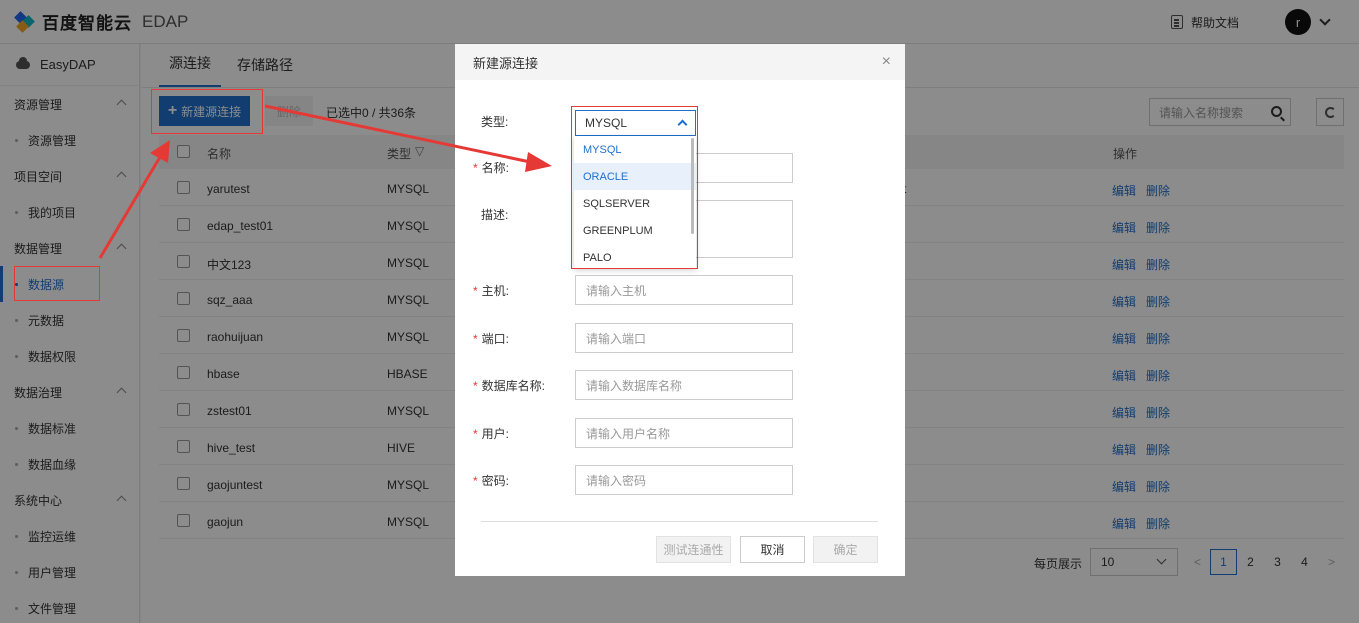 The width and height of the screenshot is (1359, 623). What do you see at coordinates (684, 433) in the screenshot?
I see `user-input: 请输入用户名称` at bounding box center [684, 433].